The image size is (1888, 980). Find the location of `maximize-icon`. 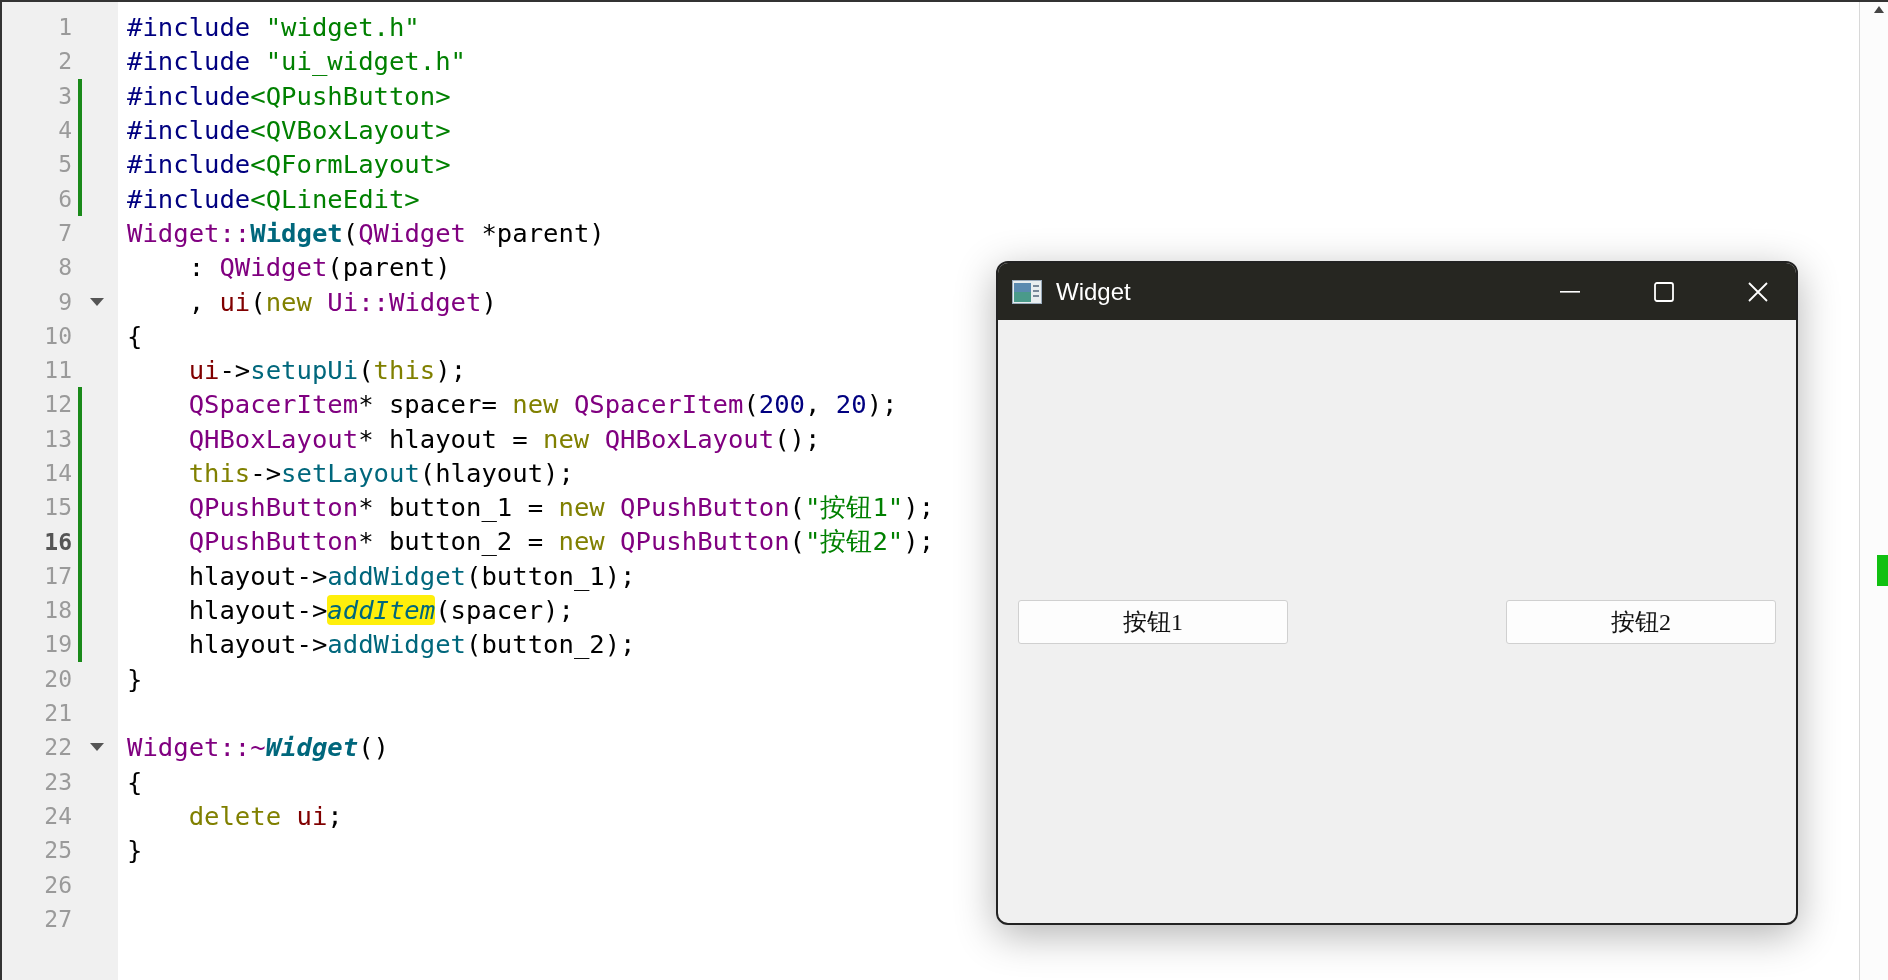

maximize-icon is located at coordinates (1664, 291).